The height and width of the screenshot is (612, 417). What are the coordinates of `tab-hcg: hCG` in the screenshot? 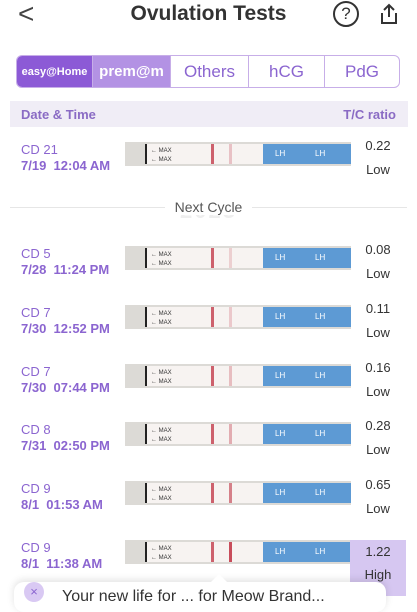 It's located at (287, 71).